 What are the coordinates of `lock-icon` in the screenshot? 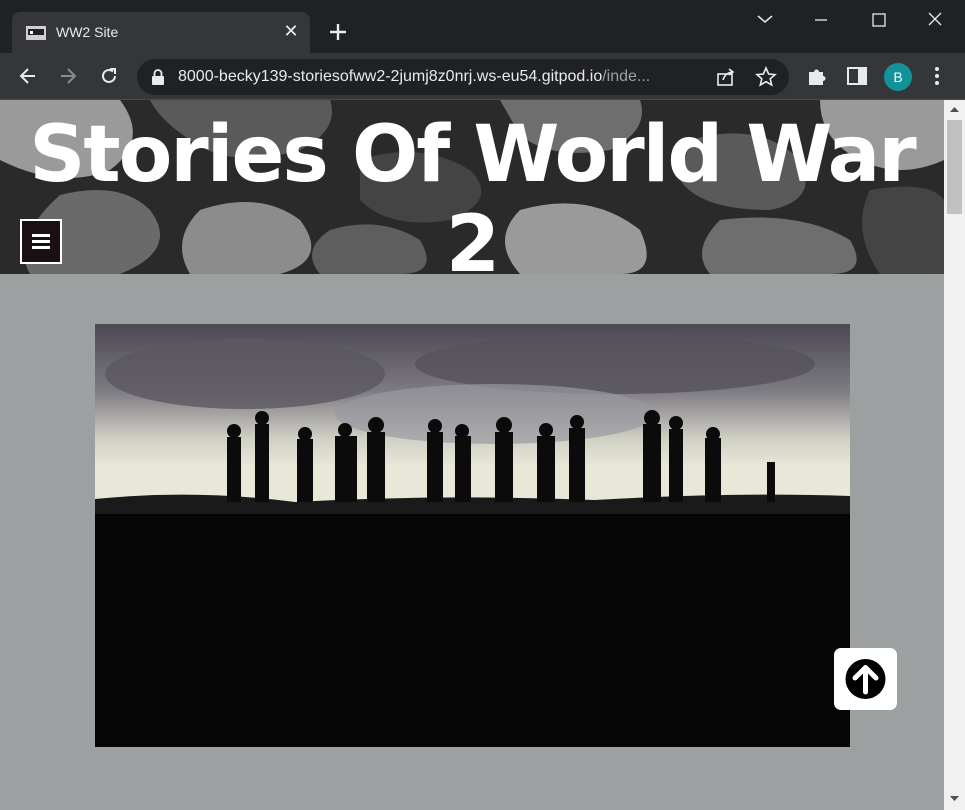 It's located at (158, 77).